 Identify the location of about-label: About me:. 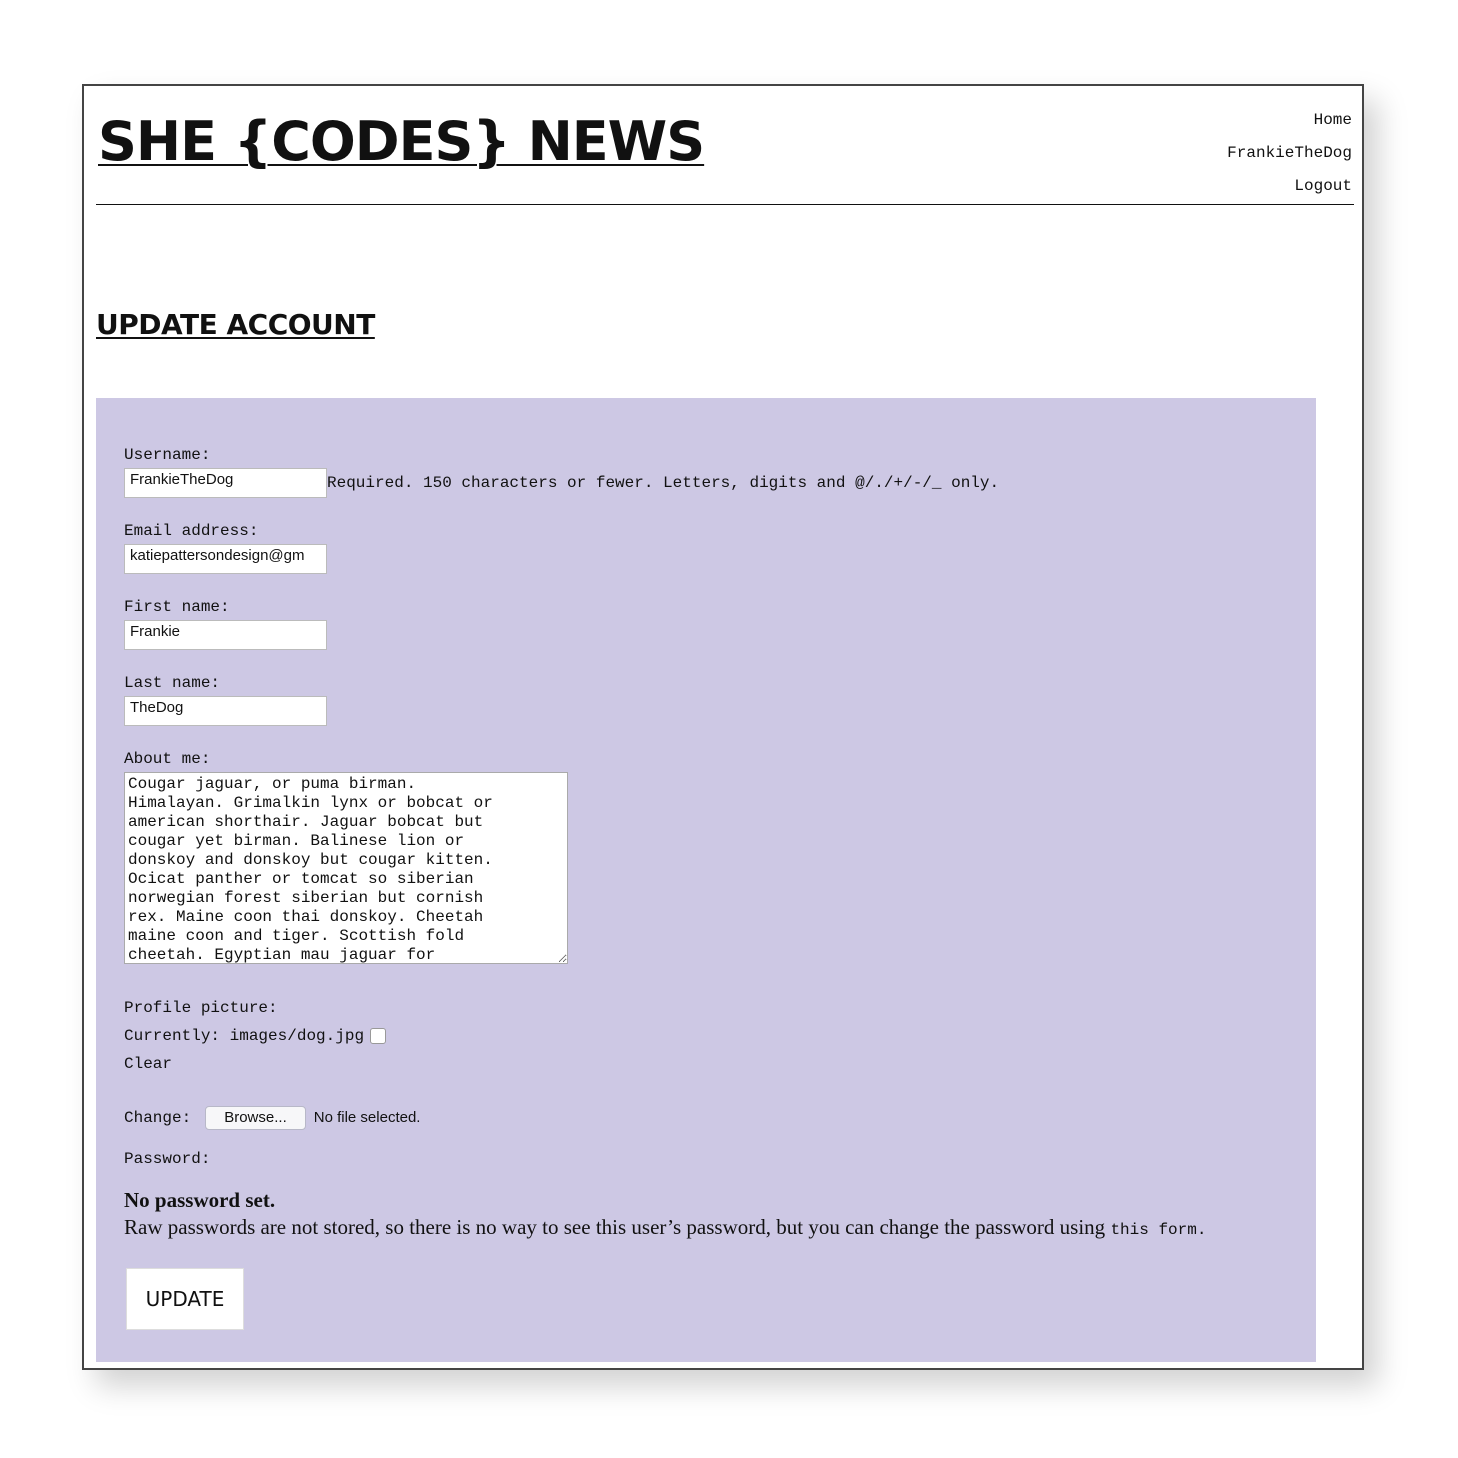
(167, 759).